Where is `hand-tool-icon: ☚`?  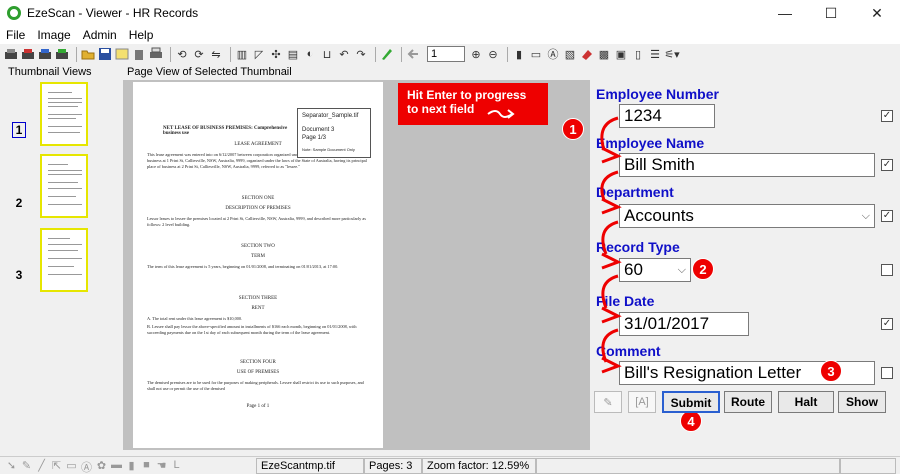
hand-tool-icon: ☚ is located at coordinates (161, 466).